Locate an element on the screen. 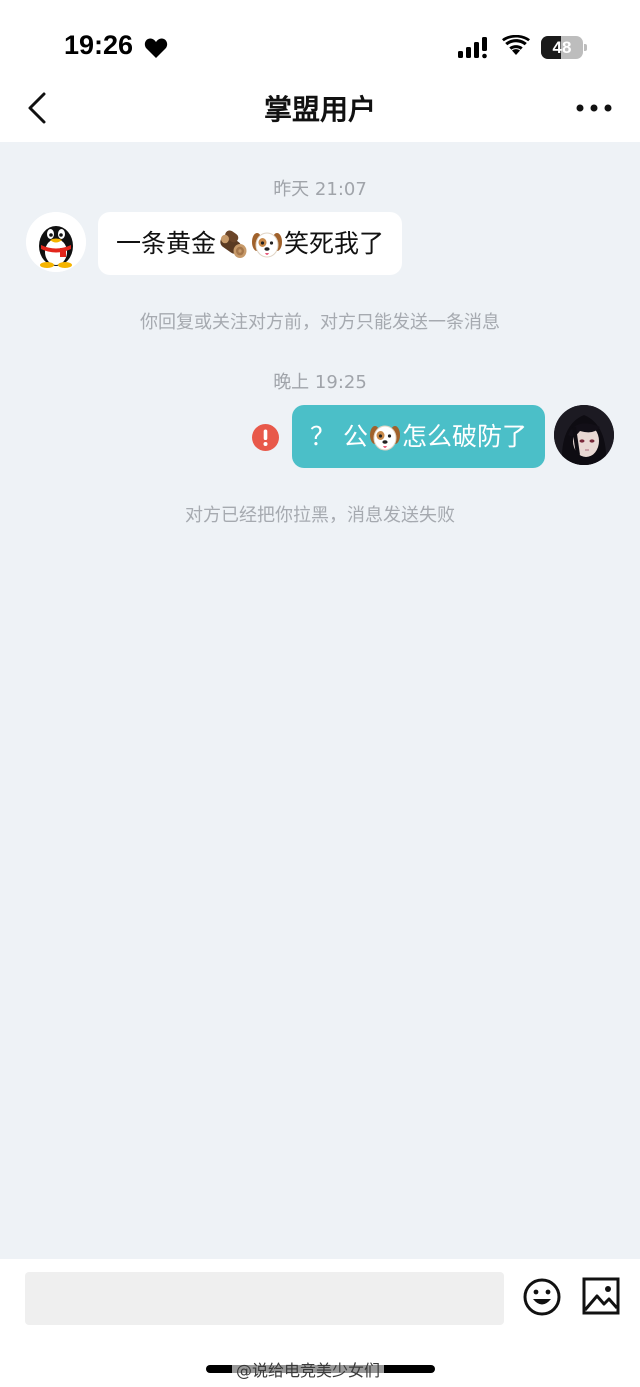  message-timestamp: 晚上 19:25 is located at coordinates (320, 382).